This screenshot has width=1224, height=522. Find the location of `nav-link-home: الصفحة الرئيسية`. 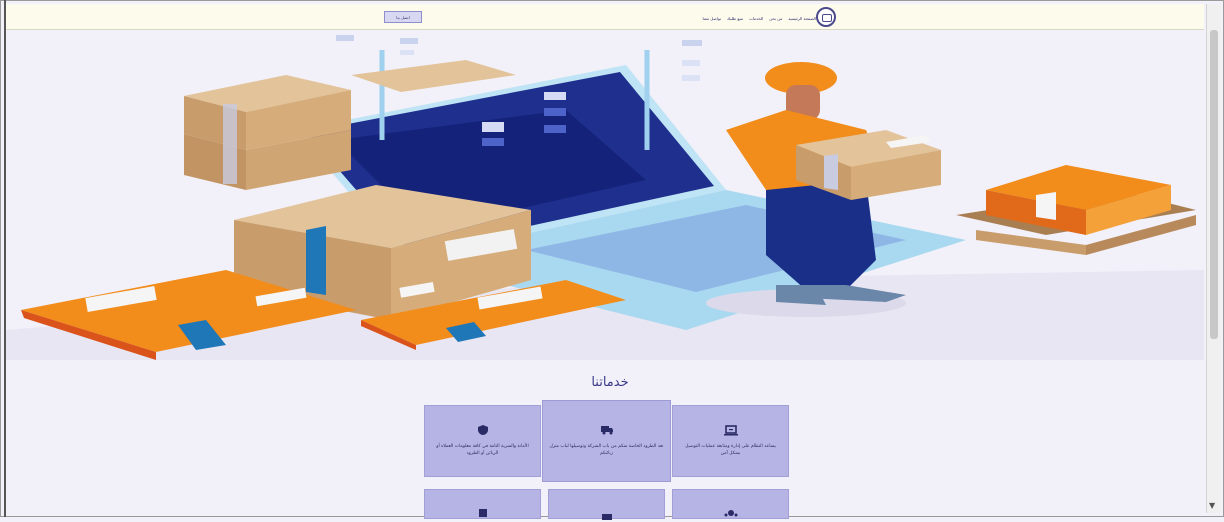

nav-link-home: الصفحة الرئيسية is located at coordinates (802, 18).